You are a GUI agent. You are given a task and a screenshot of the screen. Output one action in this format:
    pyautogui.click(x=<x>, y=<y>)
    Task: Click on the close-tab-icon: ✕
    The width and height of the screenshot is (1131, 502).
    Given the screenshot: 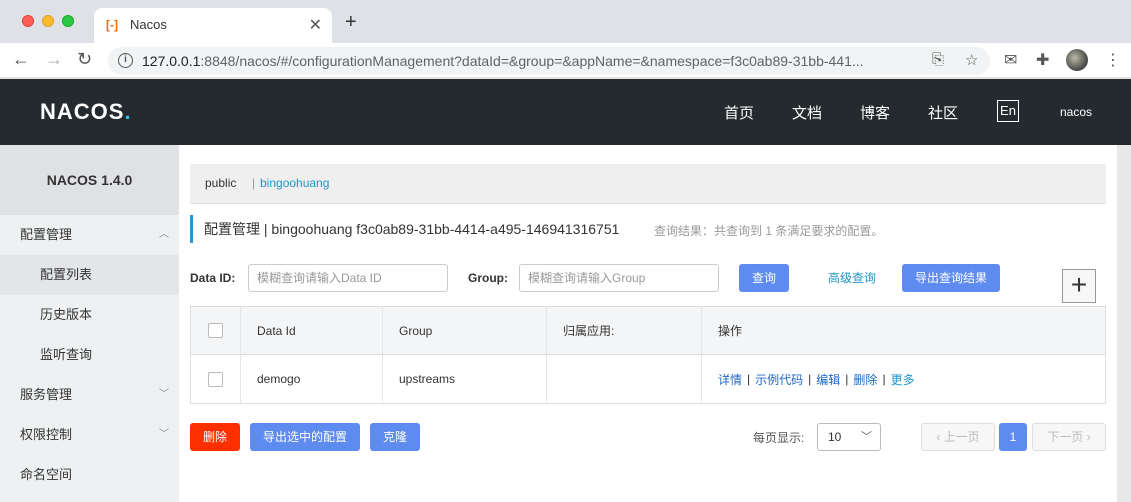 What is the action you would take?
    pyautogui.click(x=315, y=25)
    